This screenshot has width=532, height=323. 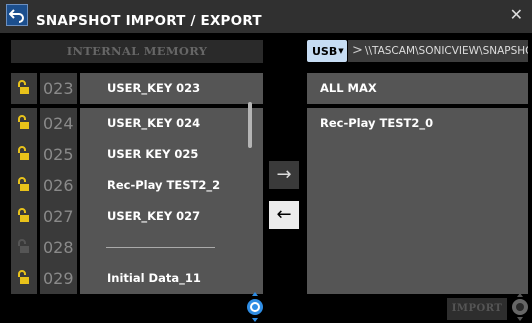 I want to click on usb-file-row: ALL MAX, so click(x=417, y=88).